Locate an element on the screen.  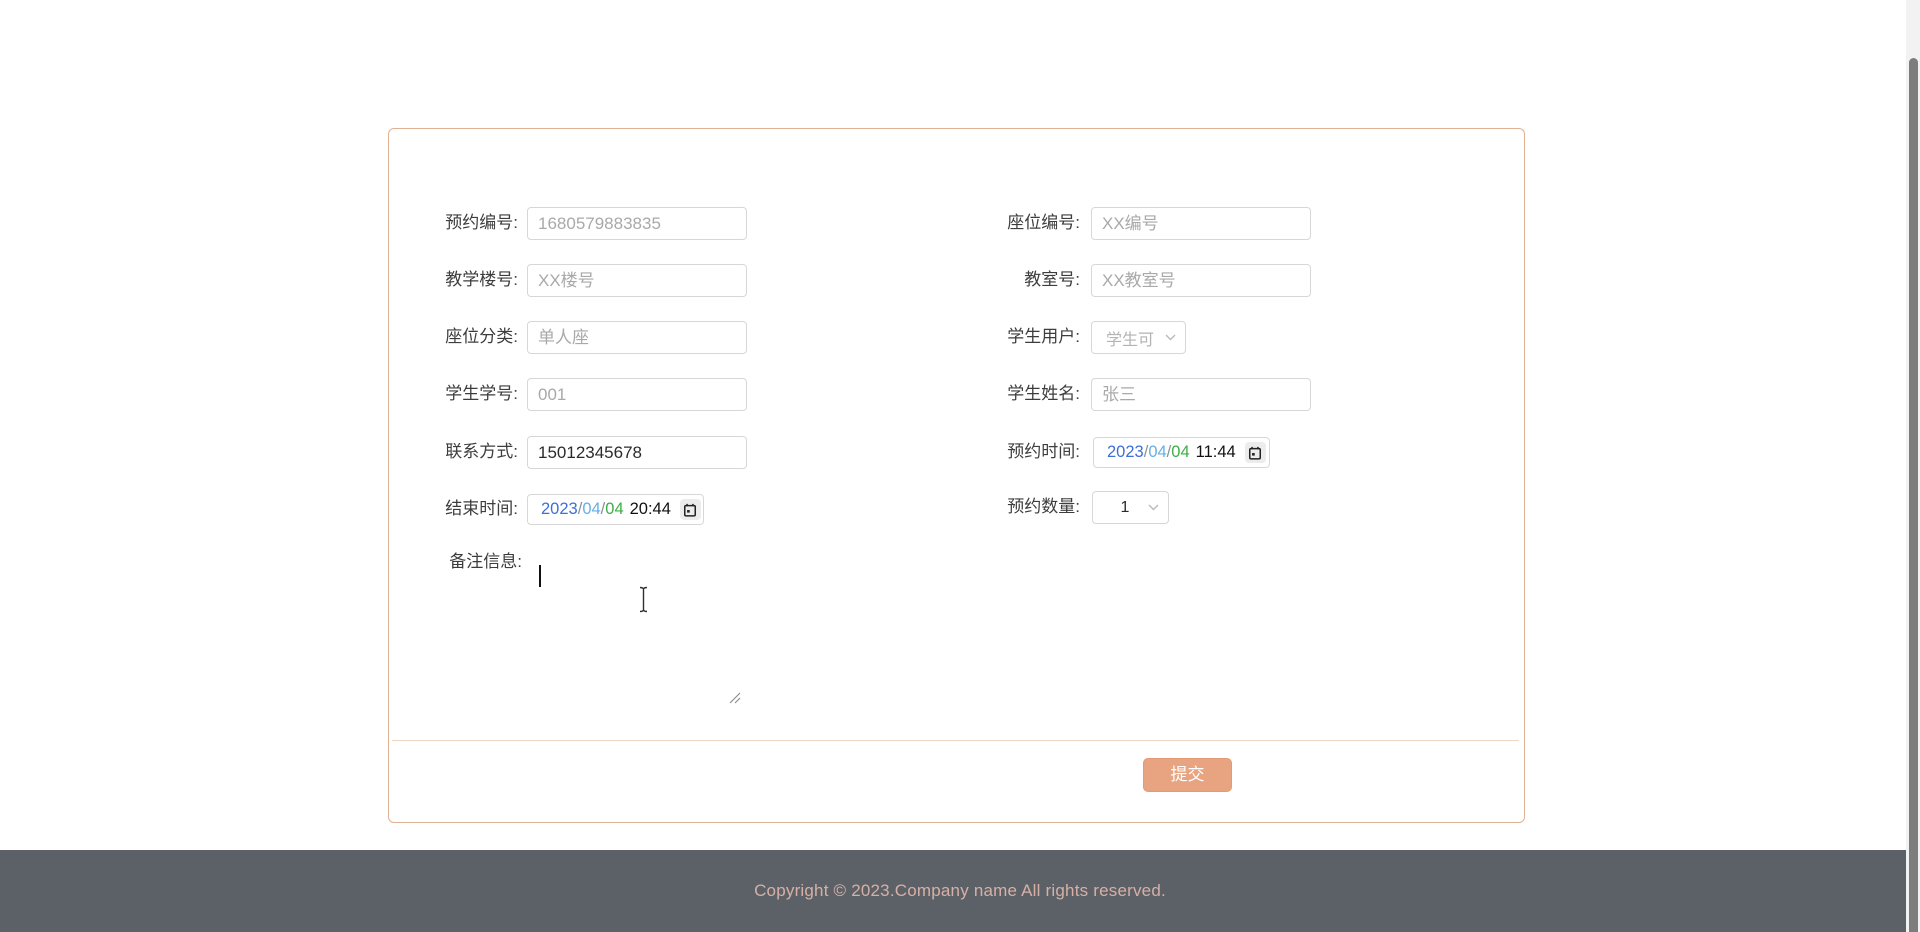
reserve-time-year: 2023 is located at coordinates (1125, 452).